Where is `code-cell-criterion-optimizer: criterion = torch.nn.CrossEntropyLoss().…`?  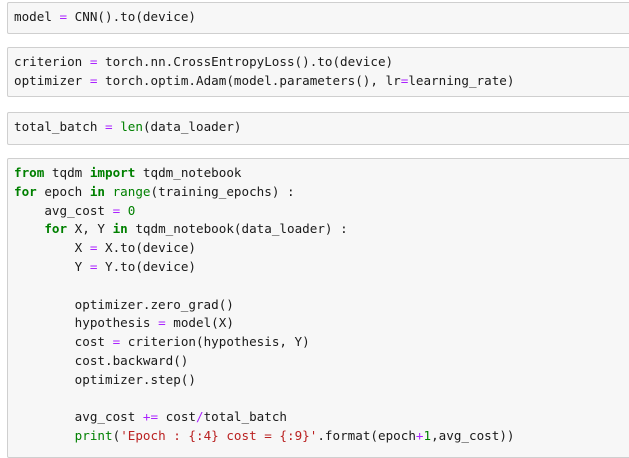
code-cell-criterion-optimizer: criterion = torch.nn.CrossEntropyLoss().… is located at coordinates (318, 72).